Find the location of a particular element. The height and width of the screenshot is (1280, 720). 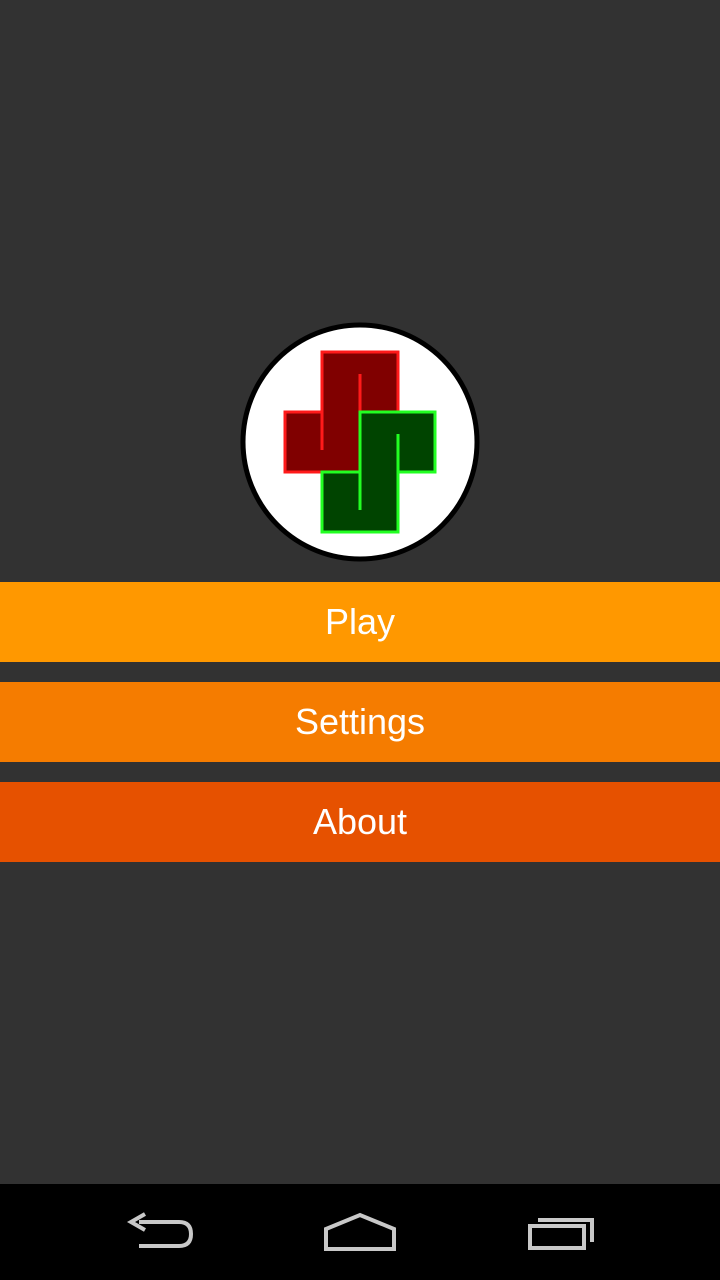

app-logo-icon is located at coordinates (360, 442).